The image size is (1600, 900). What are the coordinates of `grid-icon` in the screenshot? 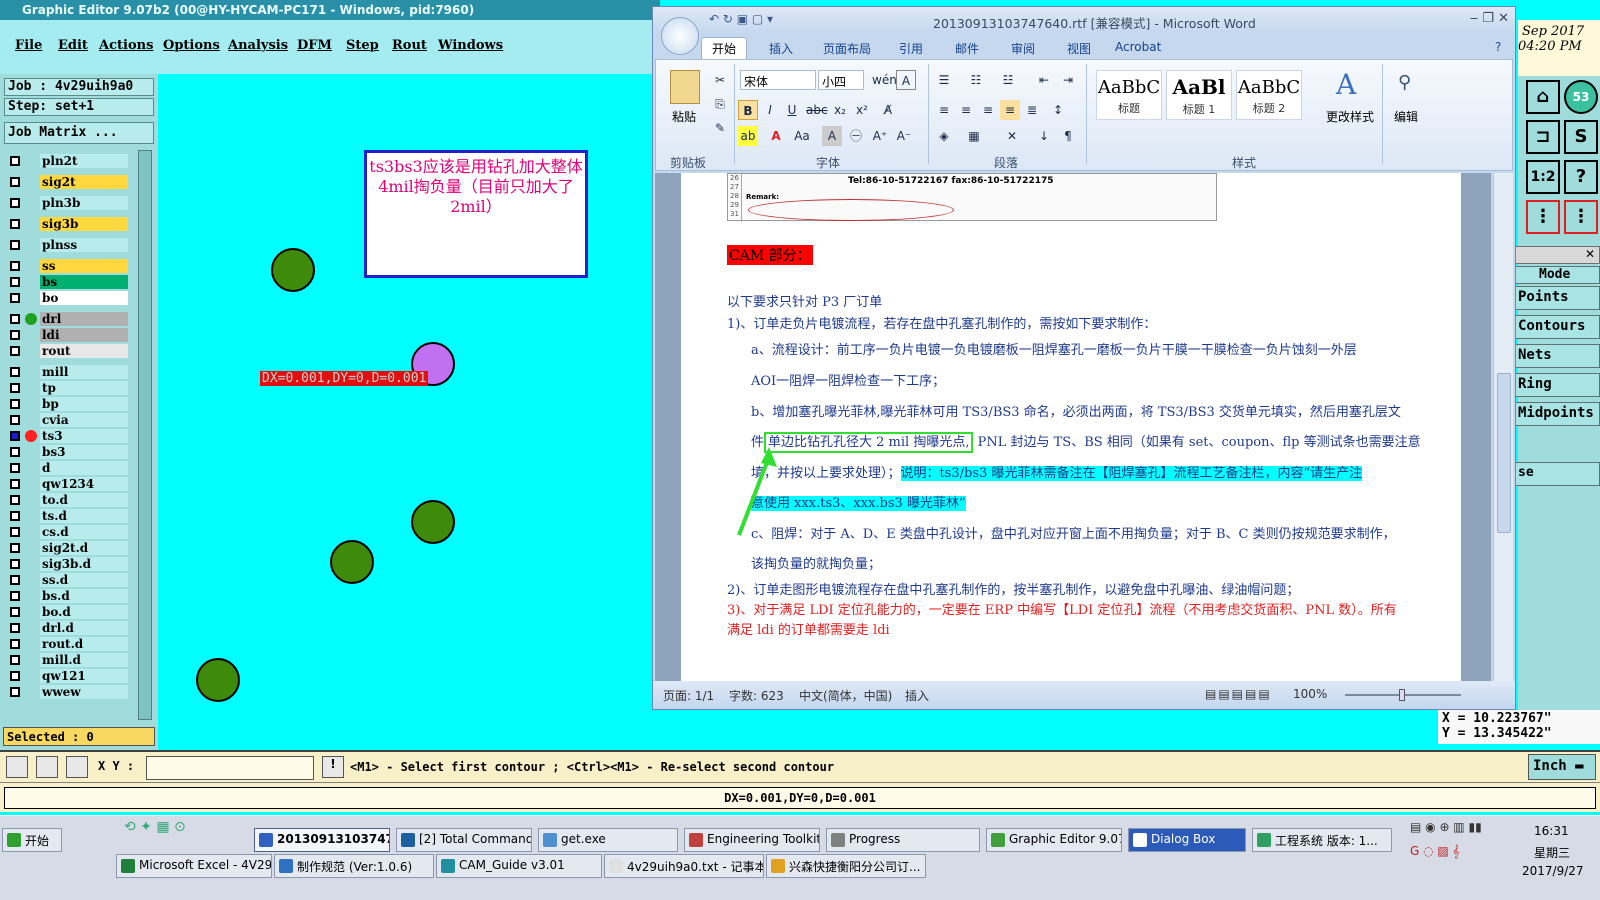 It's located at (77, 767).